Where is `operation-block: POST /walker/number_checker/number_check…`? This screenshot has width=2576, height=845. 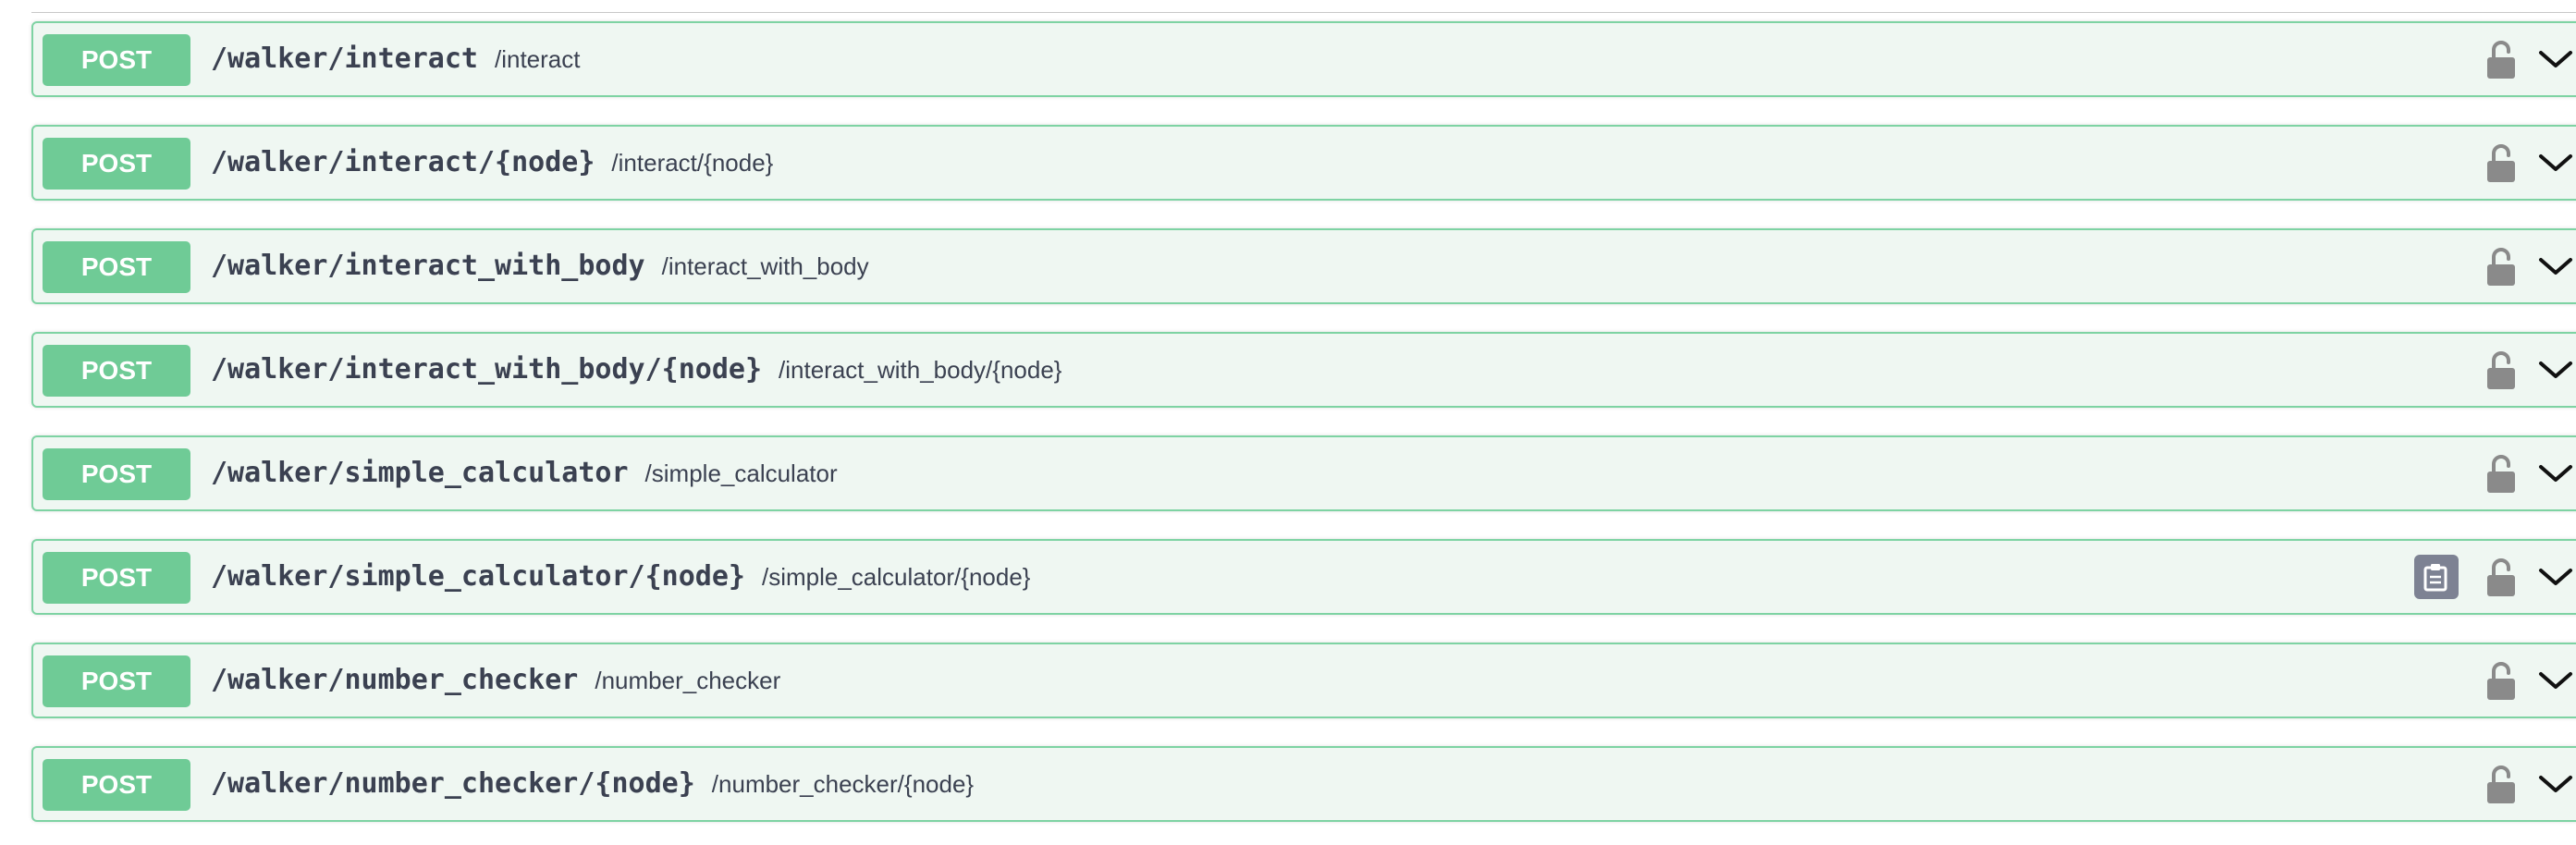 operation-block: POST /walker/number_checker/number_check… is located at coordinates (1303, 680).